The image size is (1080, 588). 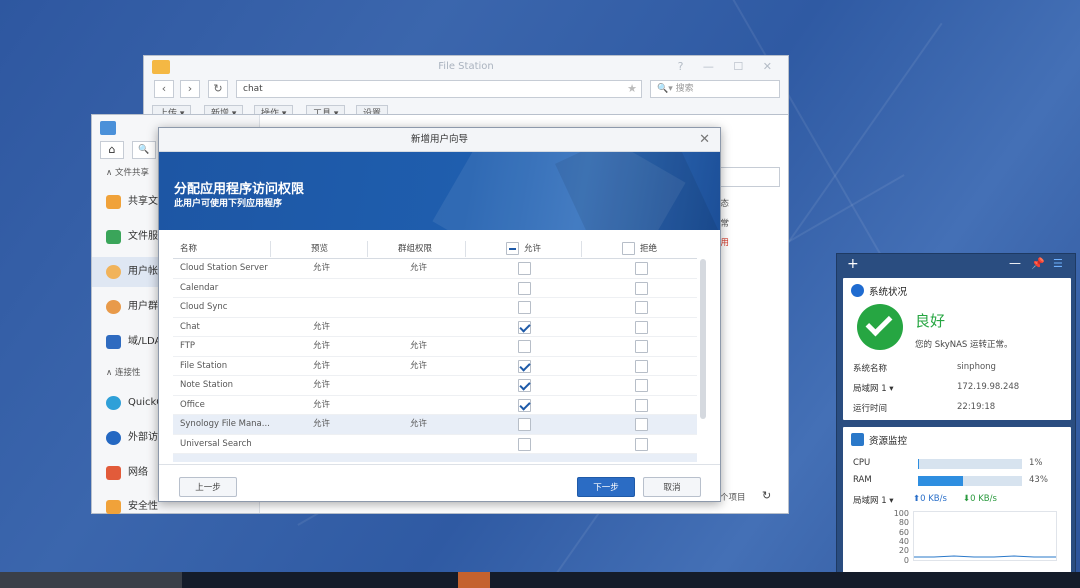 I want to click on window-controls: ? — ☐ ✕, so click(x=729, y=67).